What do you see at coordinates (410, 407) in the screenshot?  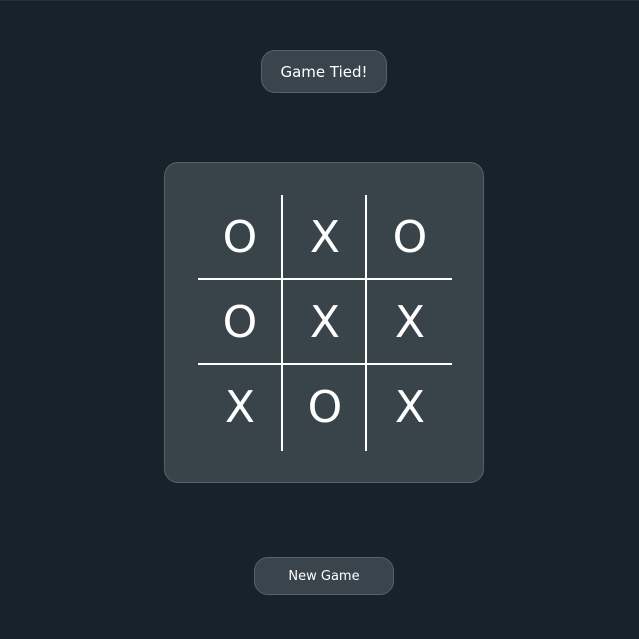 I see `board-cell-9: X` at bounding box center [410, 407].